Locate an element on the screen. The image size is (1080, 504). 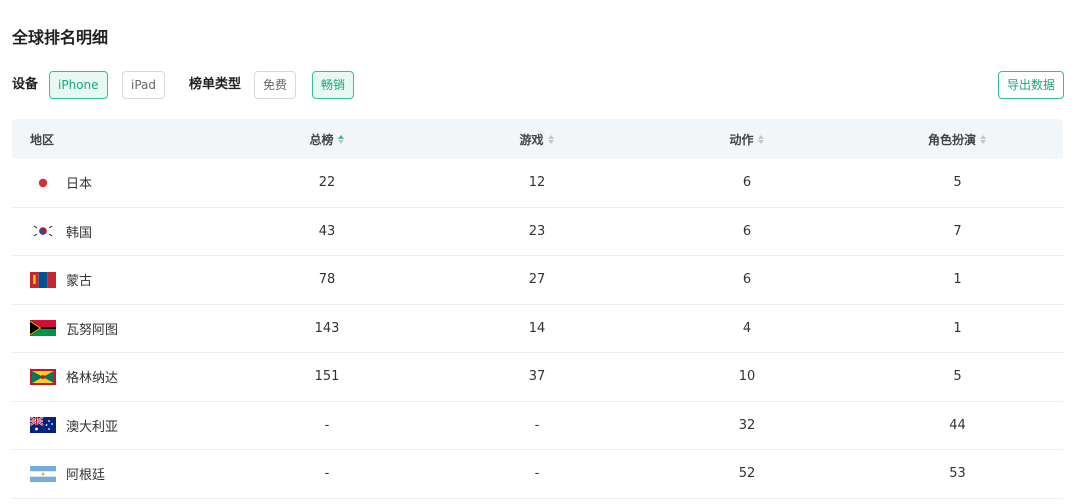
device-option-ipad: iPad is located at coordinates (144, 85).